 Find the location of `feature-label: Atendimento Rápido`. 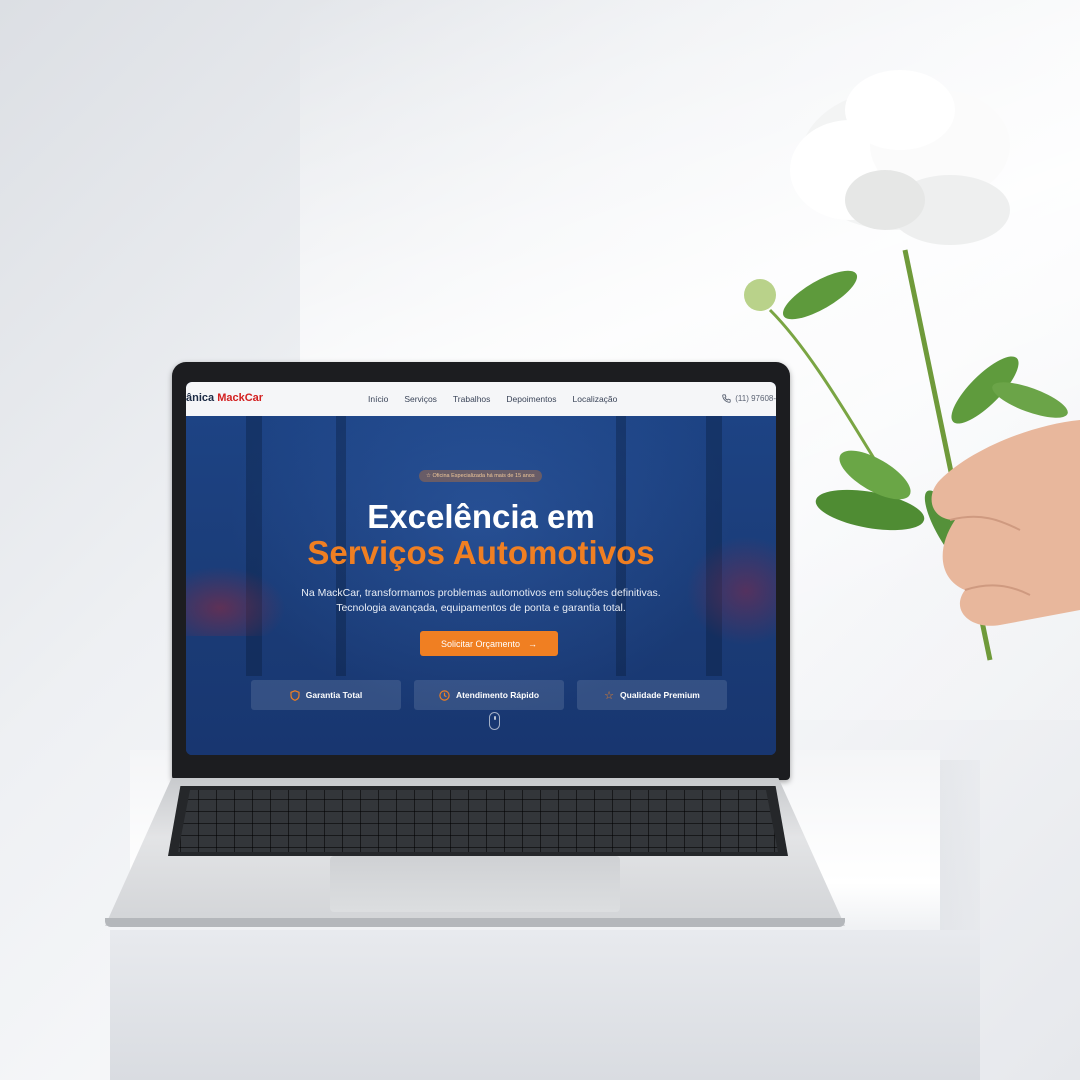

feature-label: Atendimento Rápido is located at coordinates (497, 695).